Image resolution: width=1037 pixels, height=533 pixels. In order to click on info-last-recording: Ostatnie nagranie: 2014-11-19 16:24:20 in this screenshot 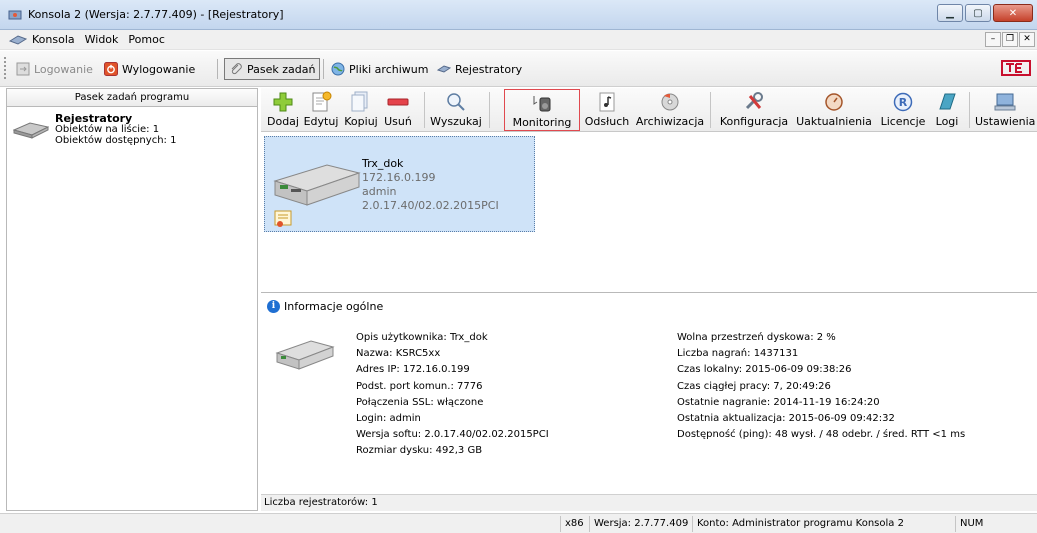, I will do `click(778, 402)`.